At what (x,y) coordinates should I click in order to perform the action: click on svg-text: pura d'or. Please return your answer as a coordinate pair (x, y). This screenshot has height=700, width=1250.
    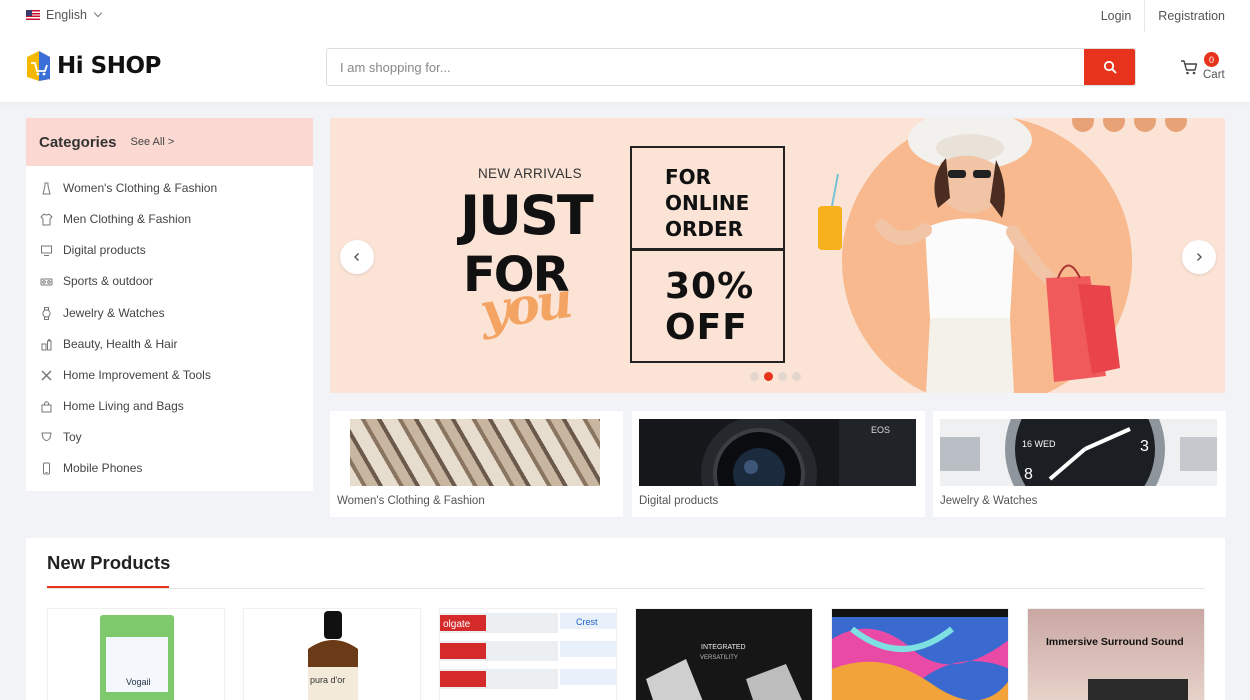
    Looking at the image, I should click on (327, 680).